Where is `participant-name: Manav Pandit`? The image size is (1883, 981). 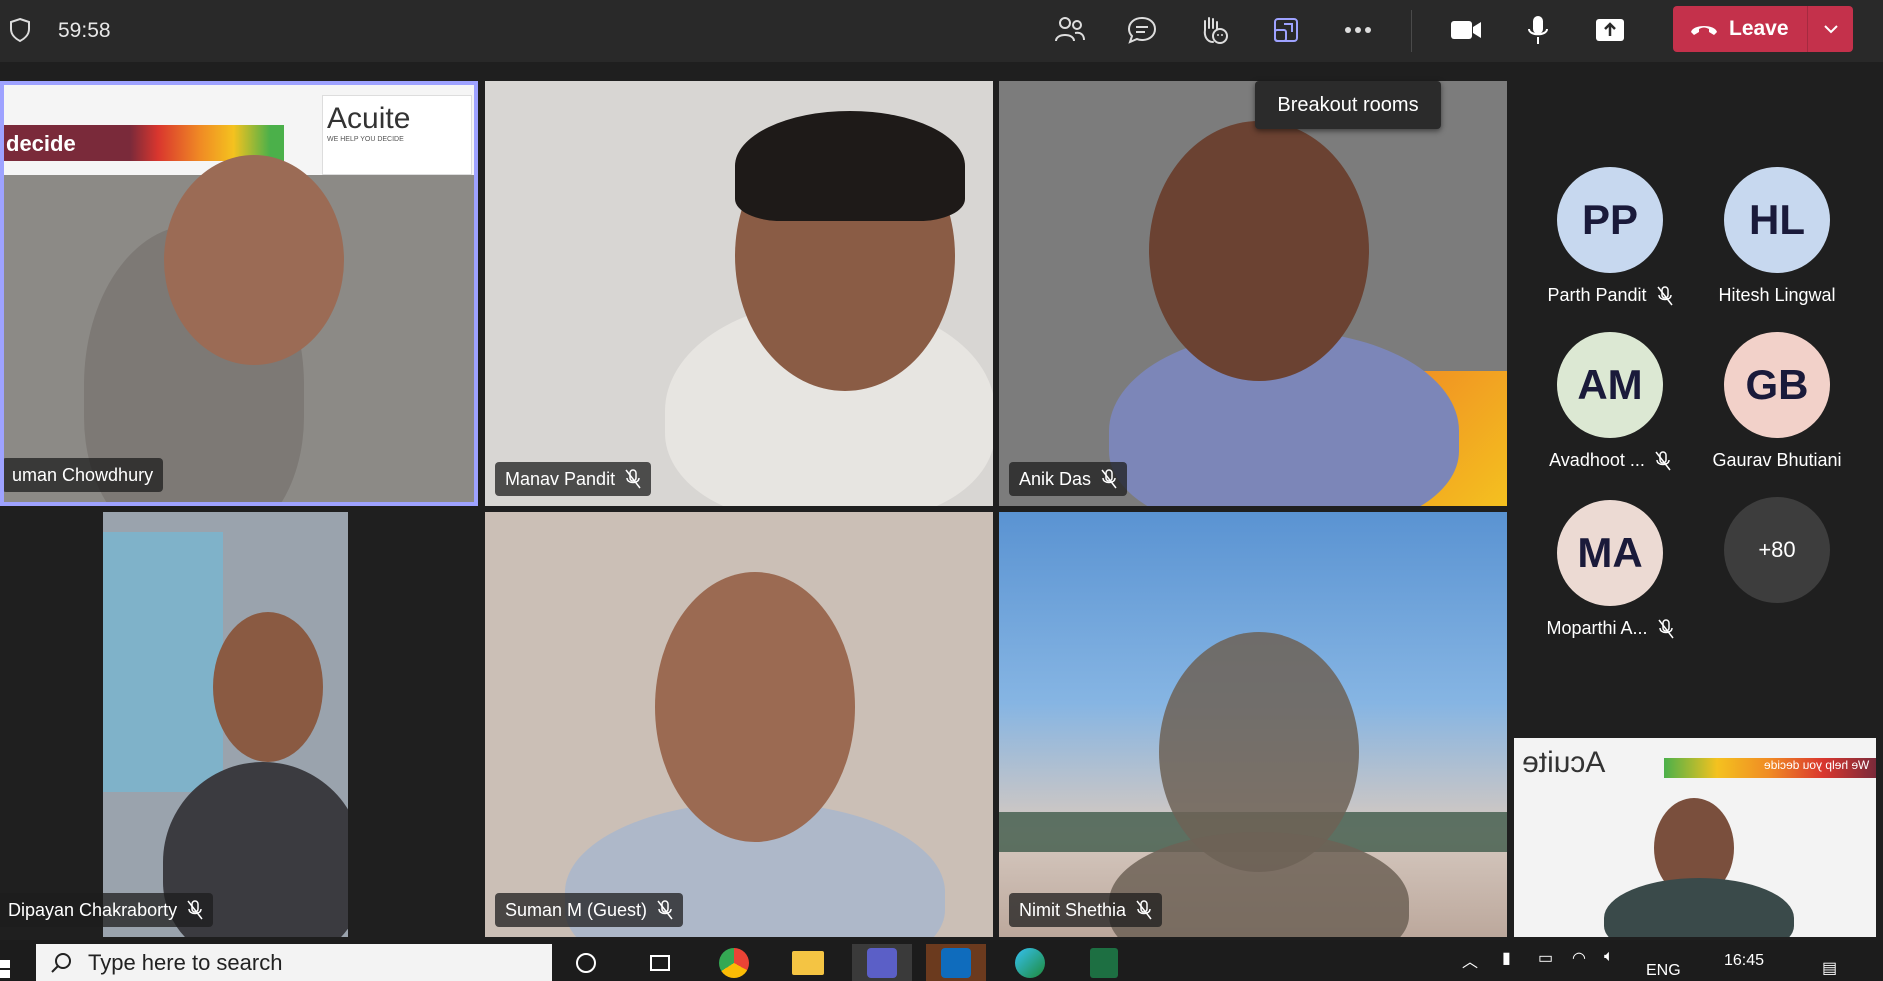 participant-name: Manav Pandit is located at coordinates (560, 478).